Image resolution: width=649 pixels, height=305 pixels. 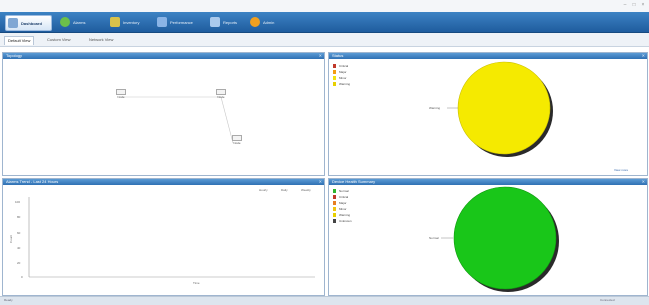 I want to click on toolbar-performance-button: Performance, so click(x=180, y=22).